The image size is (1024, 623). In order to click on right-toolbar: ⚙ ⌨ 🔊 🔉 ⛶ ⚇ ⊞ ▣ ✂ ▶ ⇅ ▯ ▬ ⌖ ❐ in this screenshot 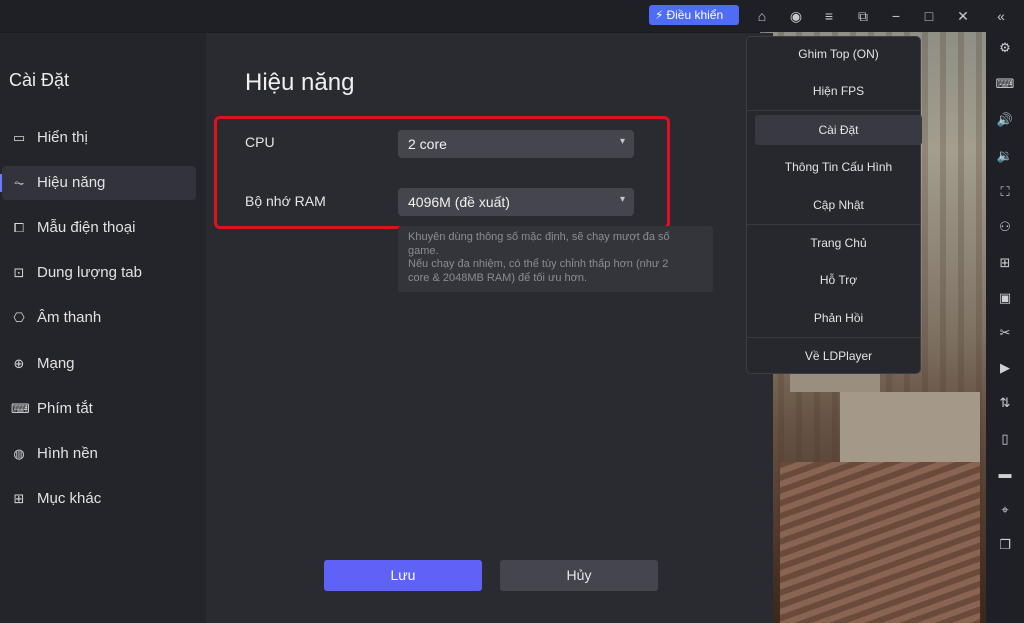, I will do `click(1005, 327)`.